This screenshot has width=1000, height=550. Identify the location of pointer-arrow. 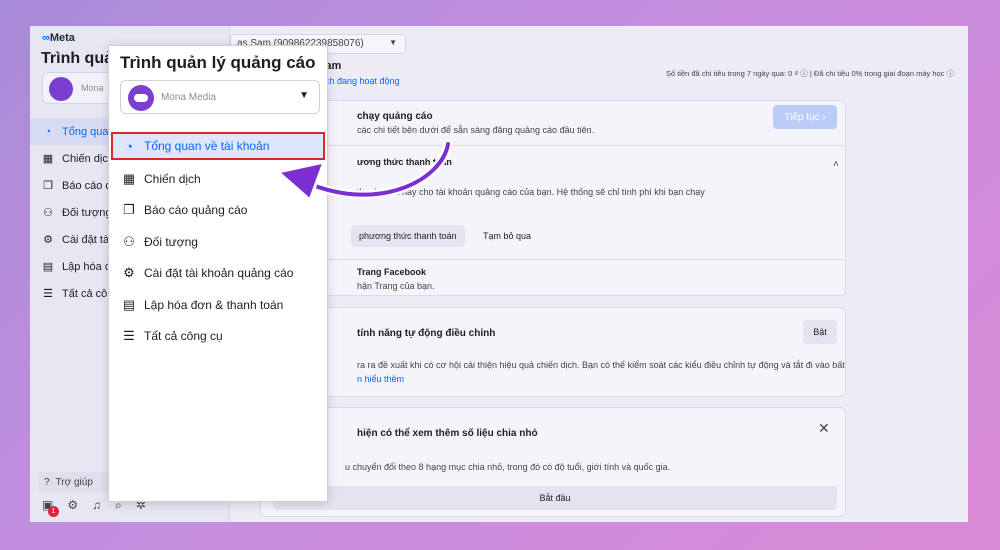
(364, 170).